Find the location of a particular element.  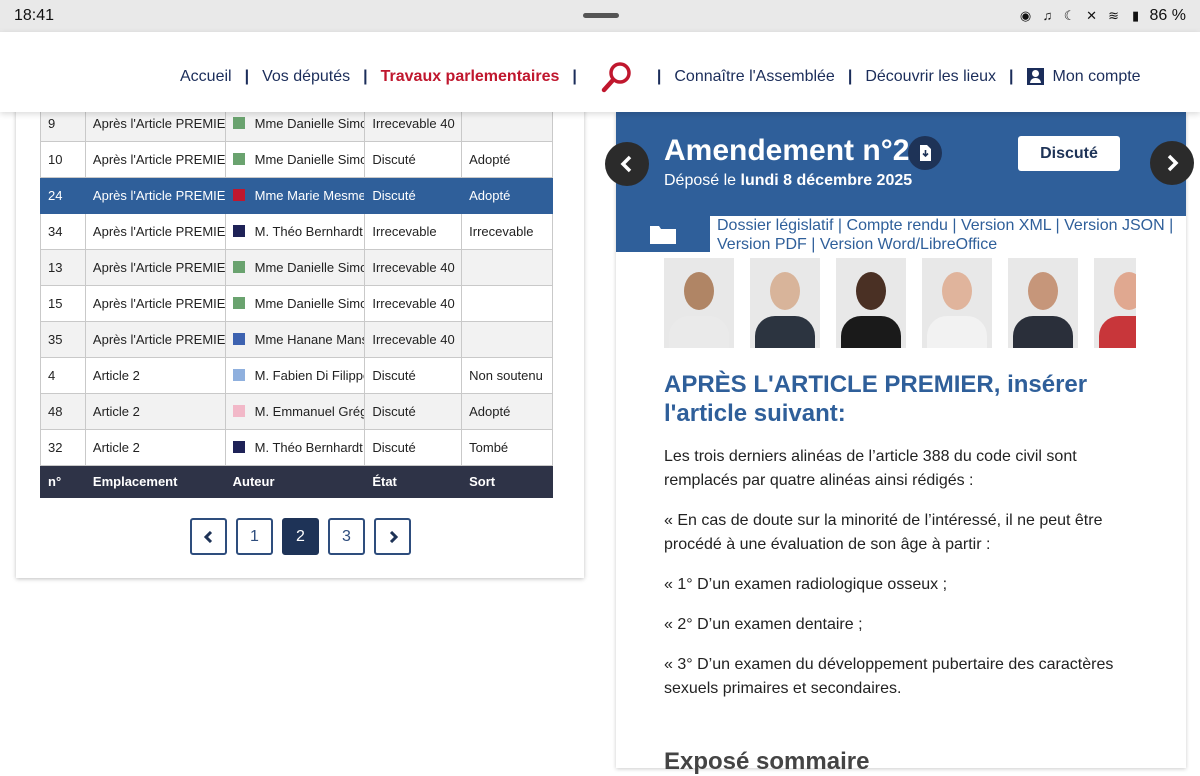

amendment-location: Article 2 is located at coordinates (155, 447).